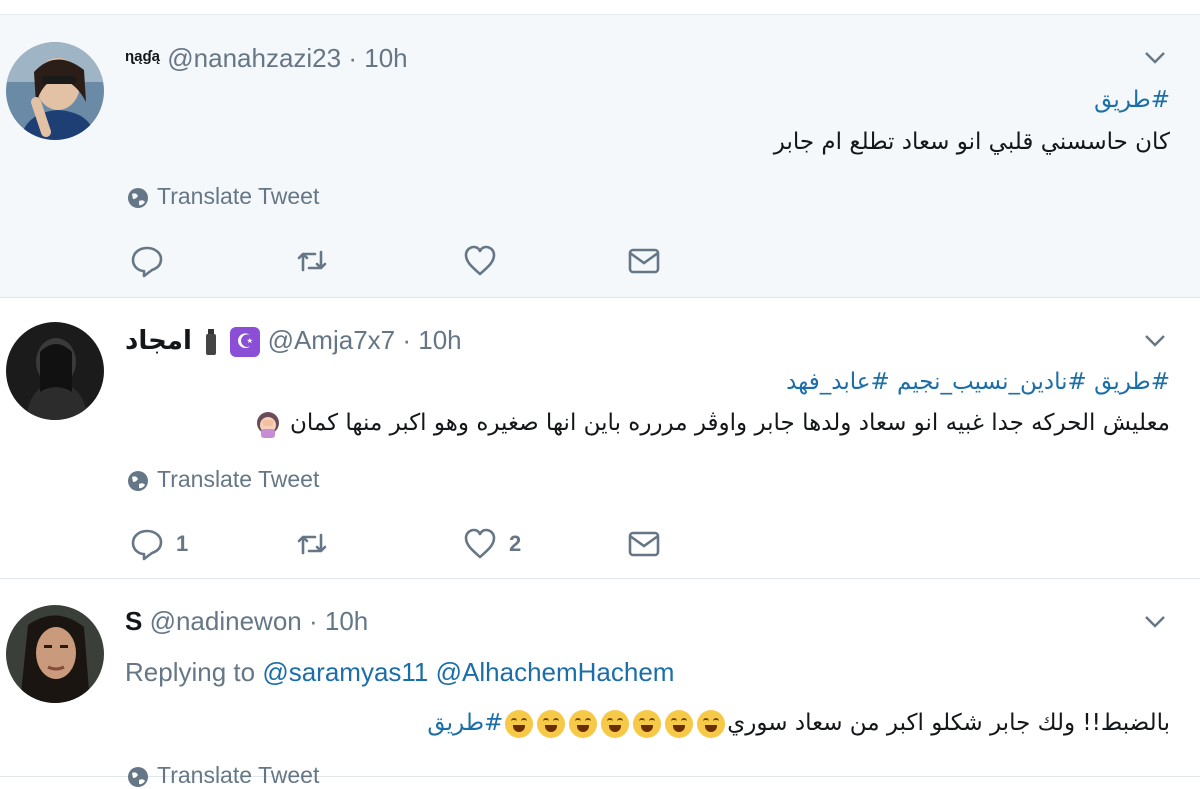 This screenshot has width=1200, height=789. Describe the element at coordinates (211, 342) in the screenshot. I see `bottle-icon` at that location.